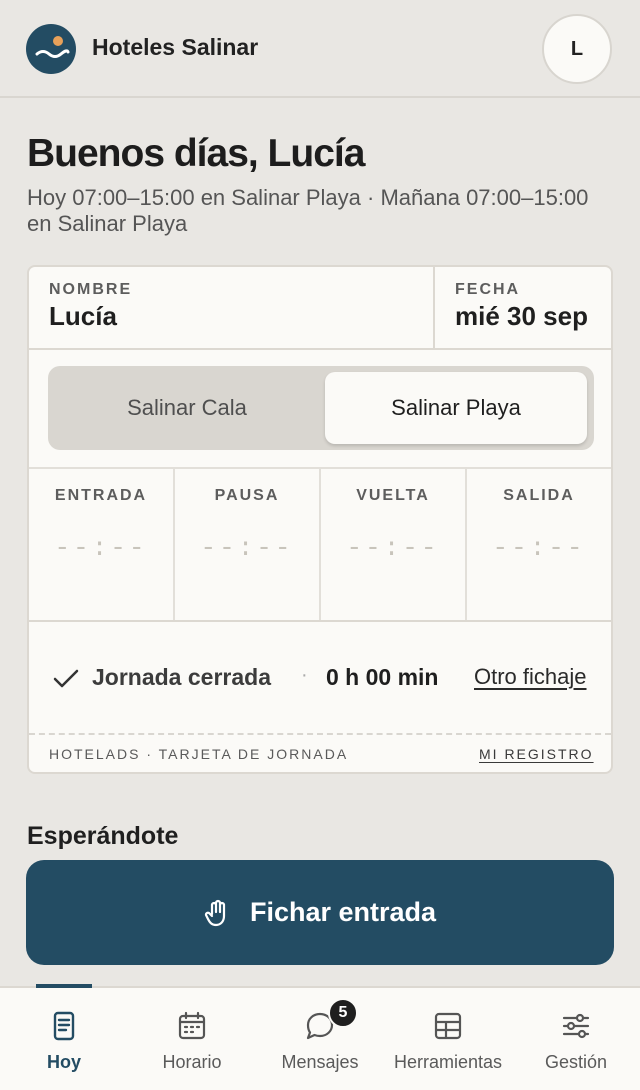 Image resolution: width=640 pixels, height=1090 pixels. Describe the element at coordinates (577, 49) in the screenshot. I see `user-avatar: L` at that location.